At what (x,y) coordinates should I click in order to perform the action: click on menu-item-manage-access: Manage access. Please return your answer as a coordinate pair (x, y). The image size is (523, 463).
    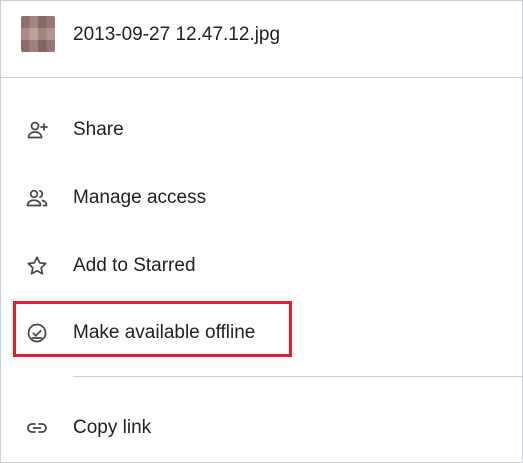
    Looking at the image, I should click on (261, 198).